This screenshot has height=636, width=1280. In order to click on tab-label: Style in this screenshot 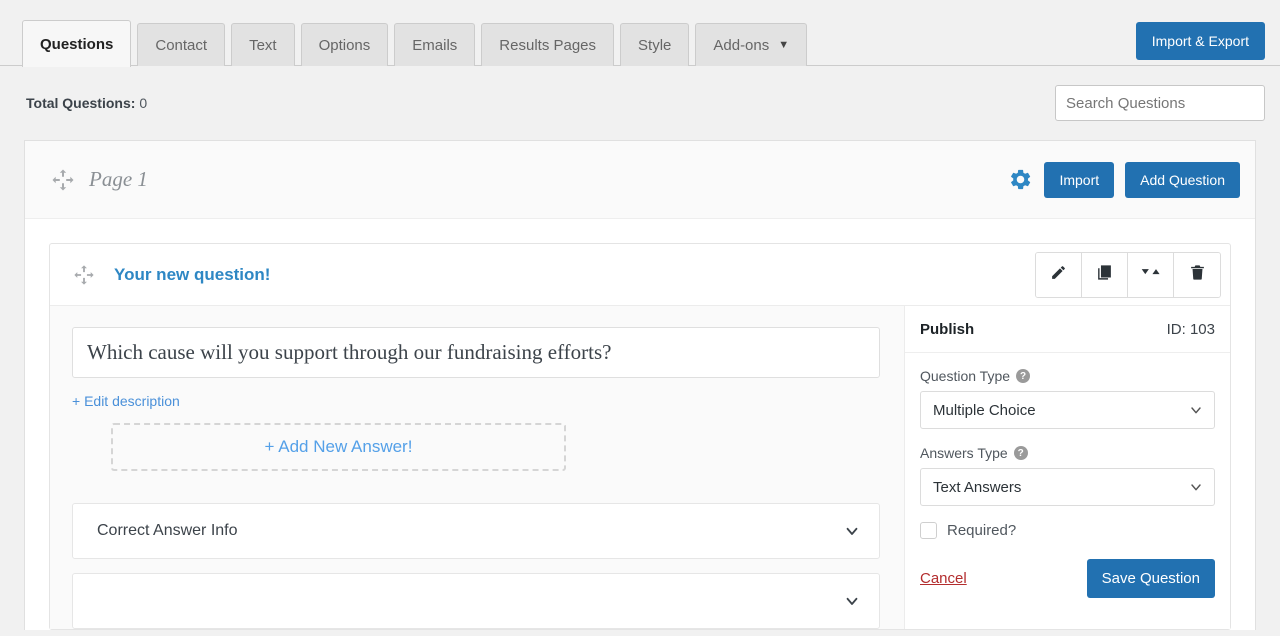, I will do `click(655, 45)`.